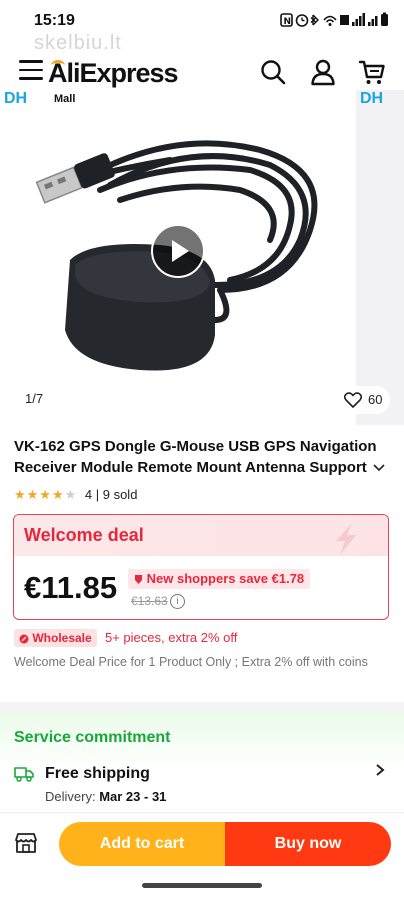 The image size is (404, 900). I want to click on chevron-down-icon, so click(379, 468).